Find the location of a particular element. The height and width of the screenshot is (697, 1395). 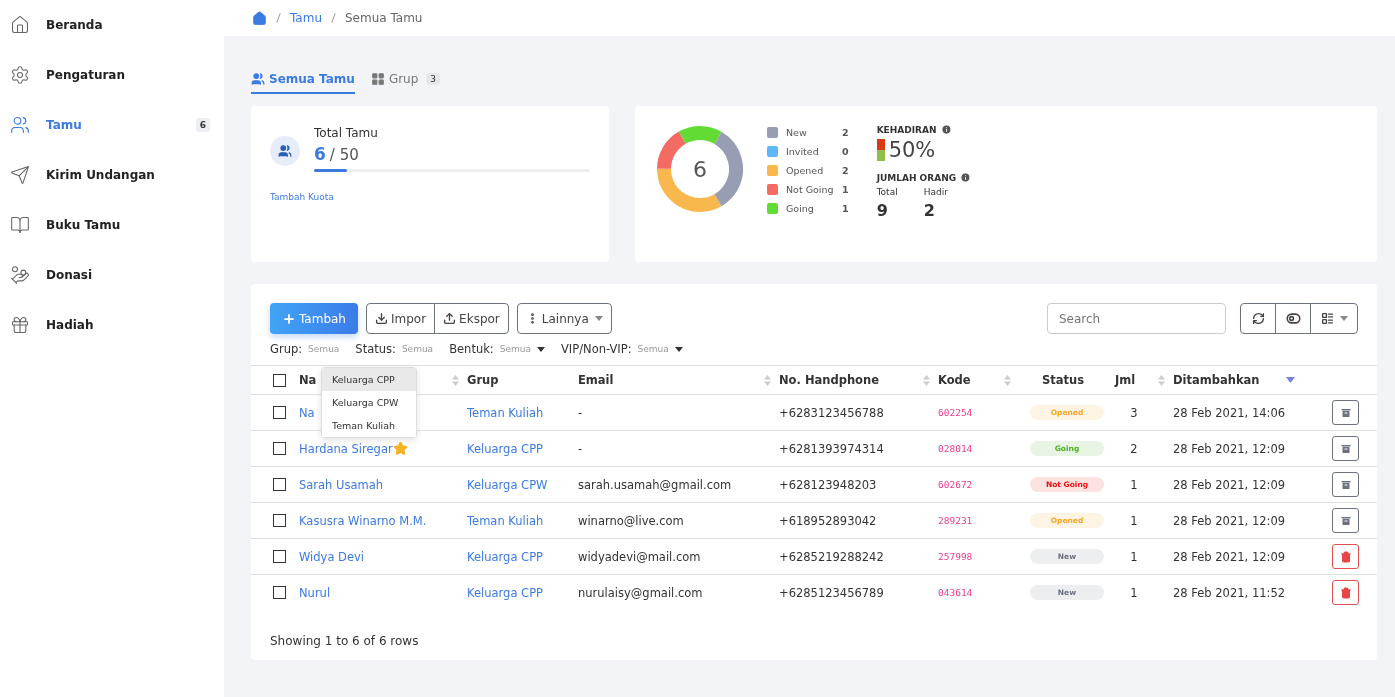

export-button: Ekspor is located at coordinates (471, 318).